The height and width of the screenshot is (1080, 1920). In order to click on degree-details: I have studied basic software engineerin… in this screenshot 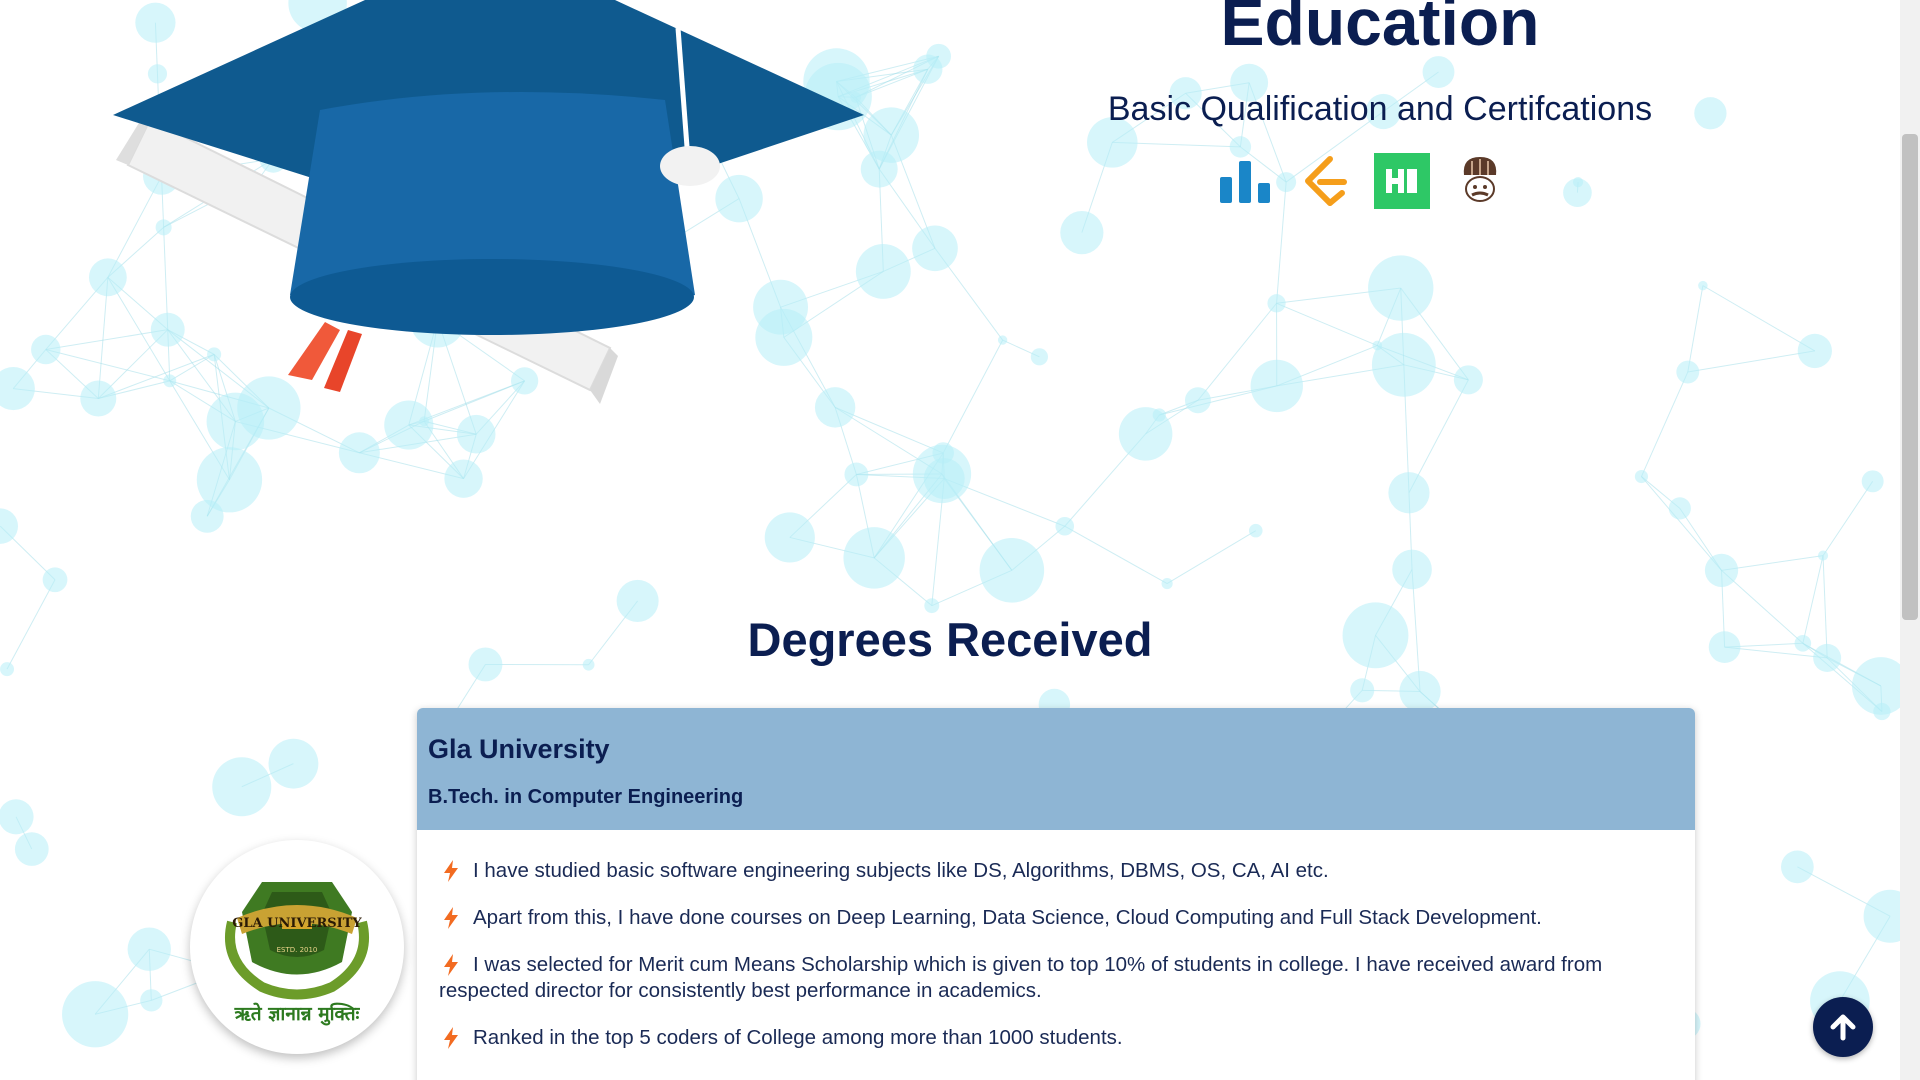, I will do `click(1056, 940)`.